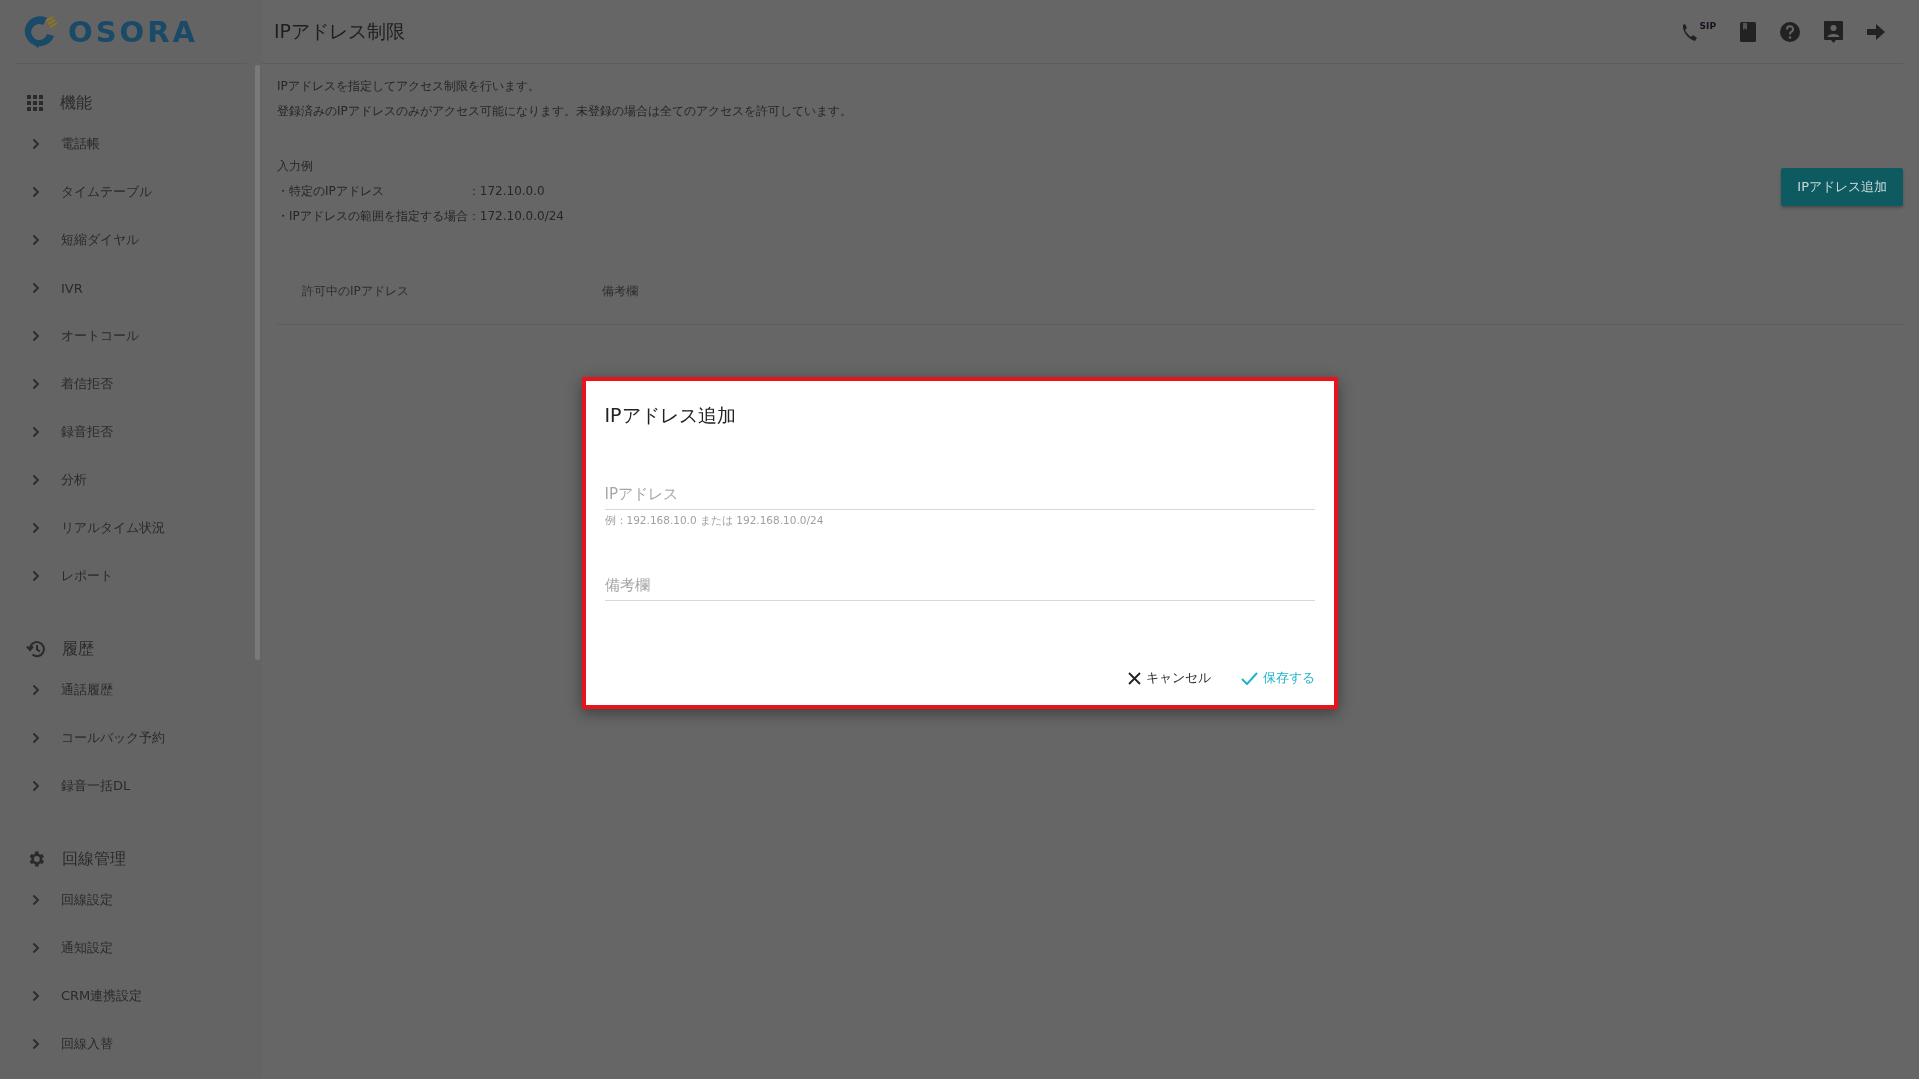  Describe the element at coordinates (1748, 31) in the screenshot. I see `book-icon` at that location.